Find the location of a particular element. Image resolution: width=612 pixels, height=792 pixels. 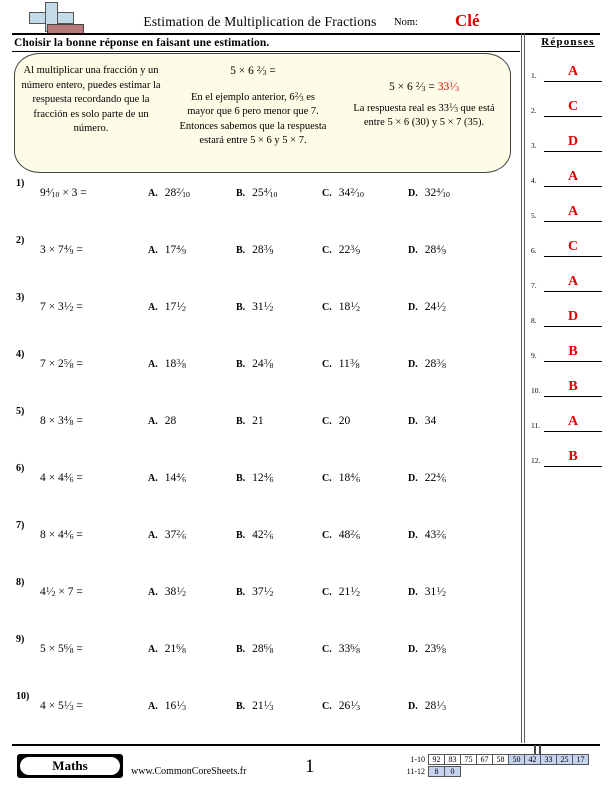

answer-option-a: A. 372⁄6 is located at coordinates (167, 535).